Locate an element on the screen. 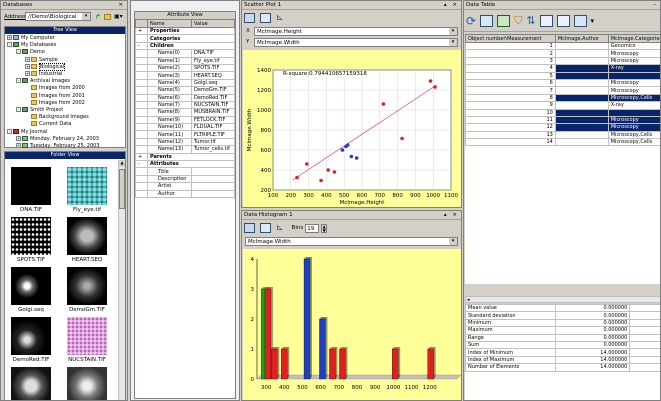 This screenshot has height=401, width=661. tree-item: - Smith Project is located at coordinates (65, 110).